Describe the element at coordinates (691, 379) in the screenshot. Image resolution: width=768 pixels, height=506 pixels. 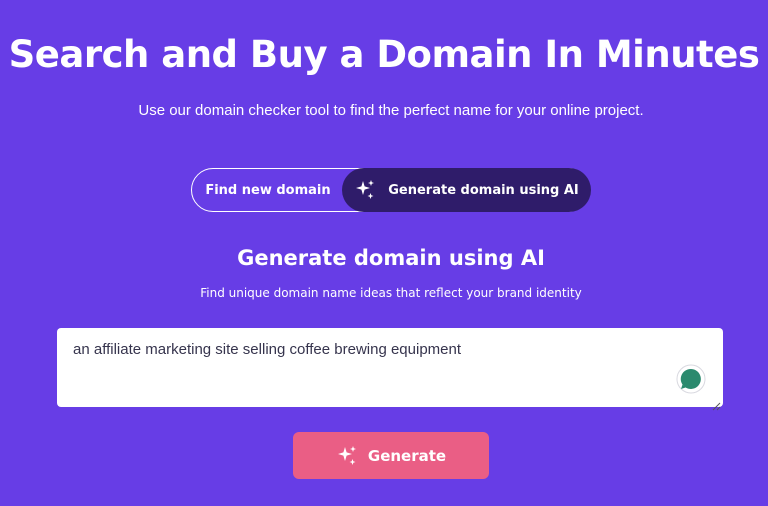
I see `writing-assistant-icon` at that location.